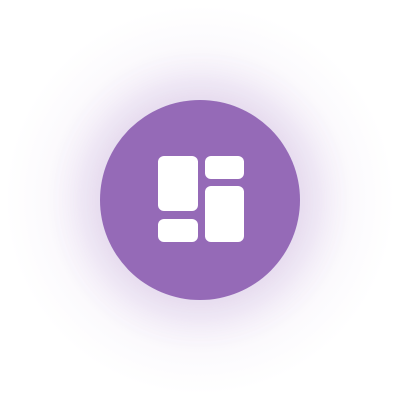 The width and height of the screenshot is (400, 400). What do you see at coordinates (224, 214) in the screenshot?
I see `dashboard-tile-bottom-right` at bounding box center [224, 214].